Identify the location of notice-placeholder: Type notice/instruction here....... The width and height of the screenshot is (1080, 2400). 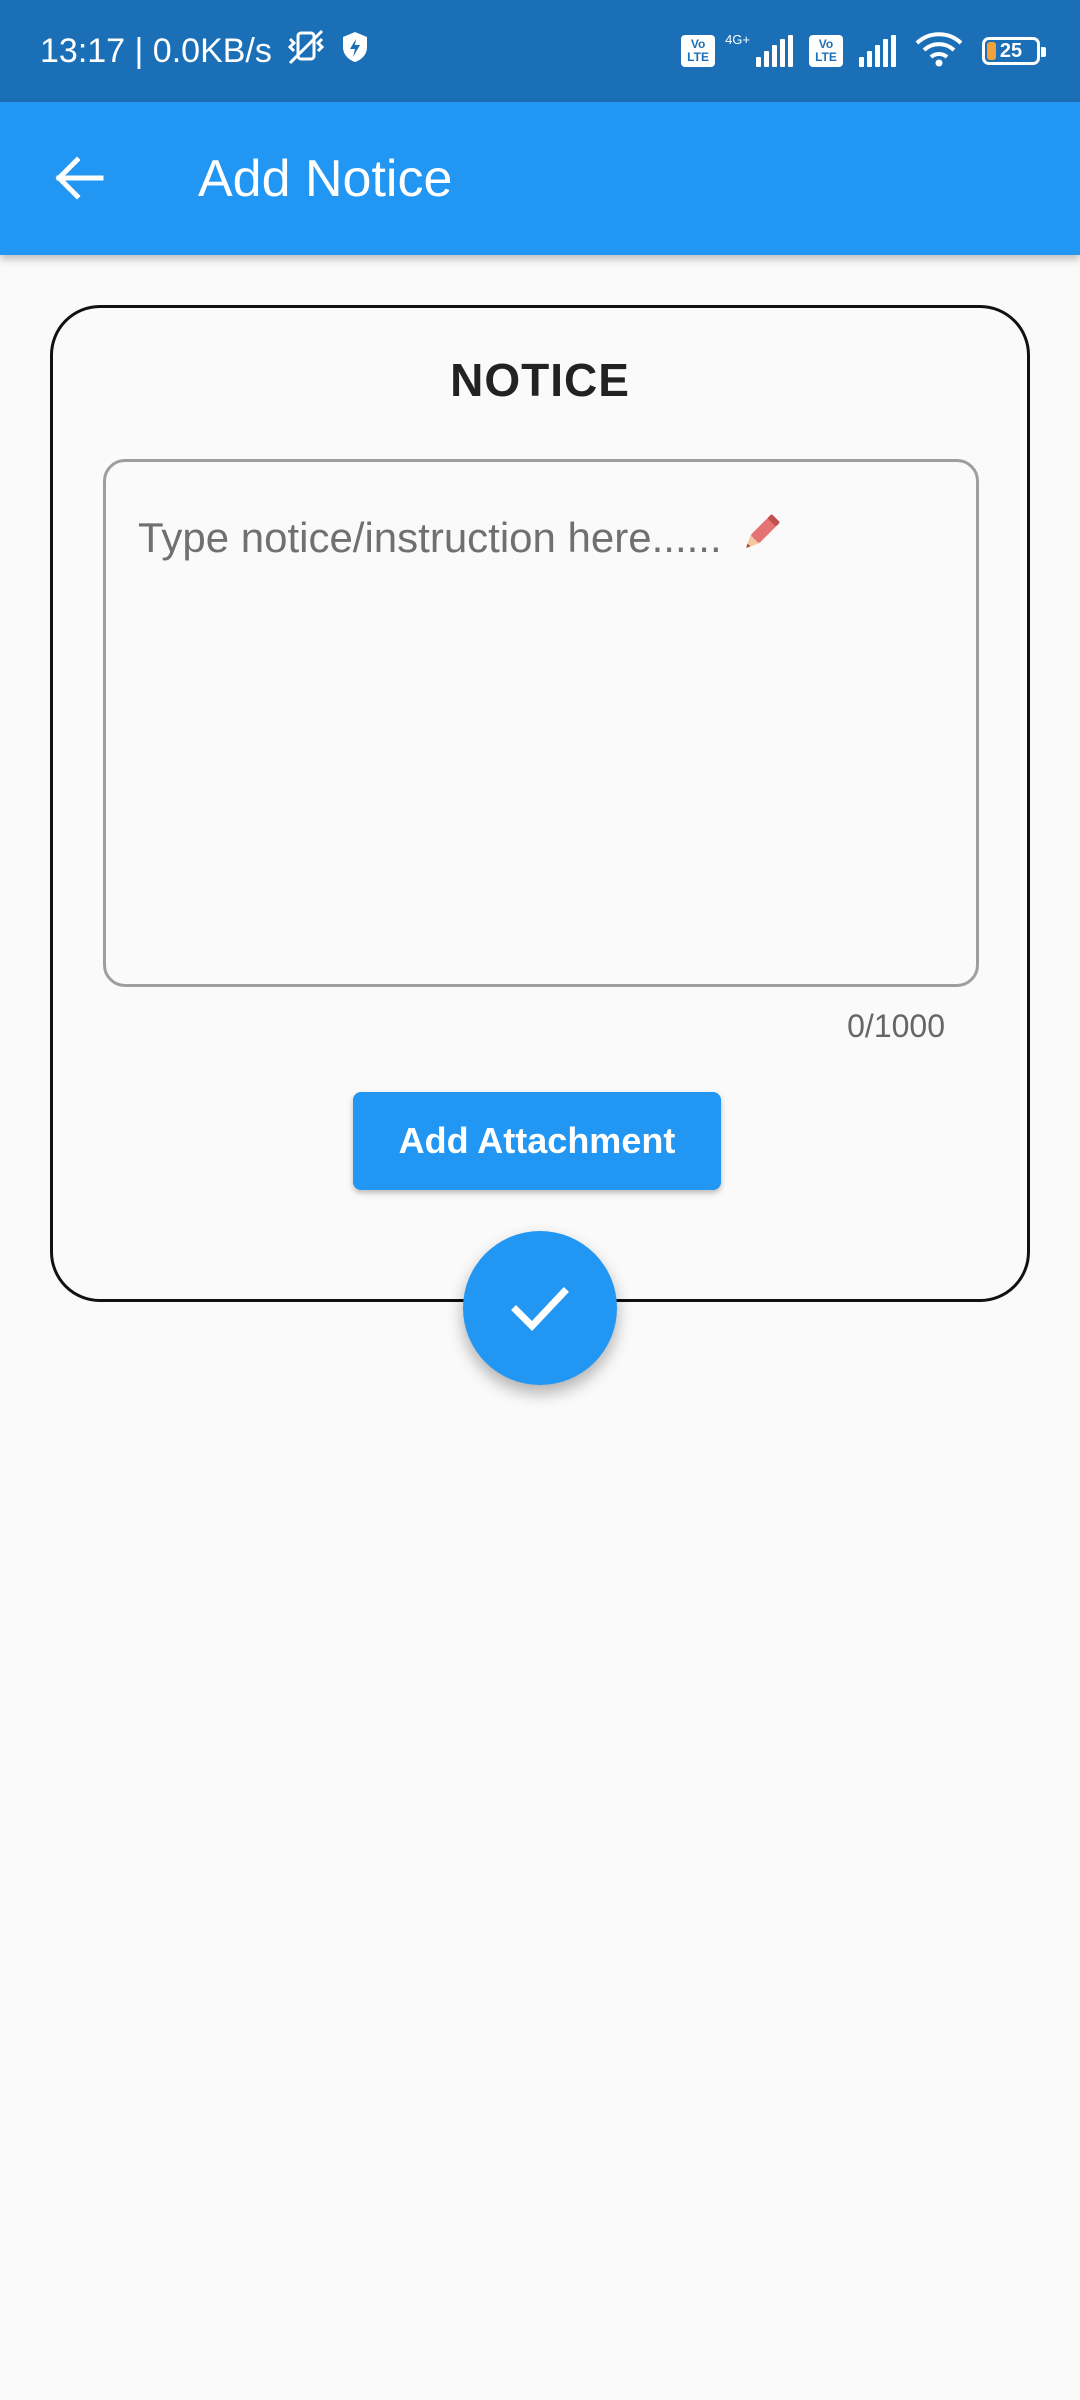
(462, 538).